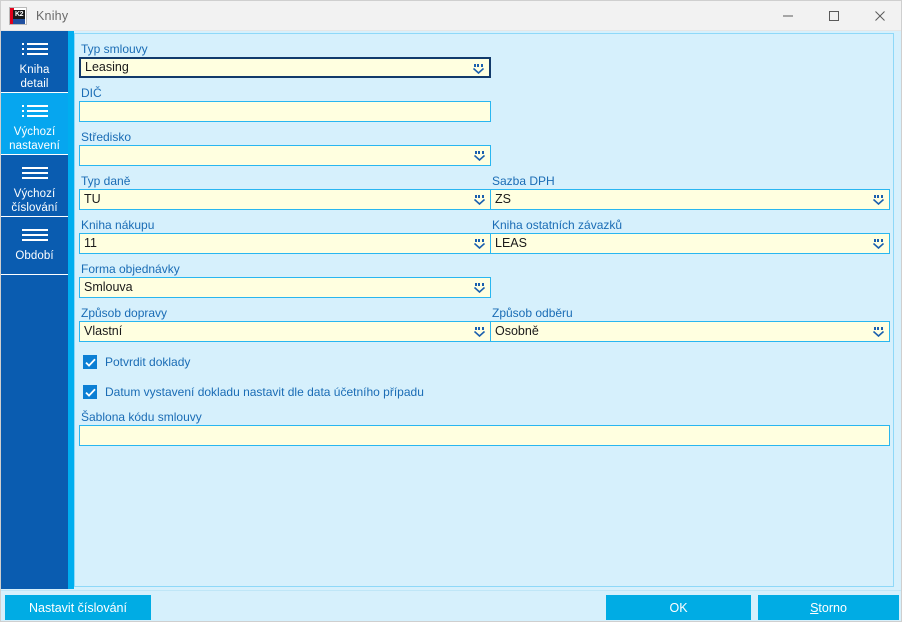 Image resolution: width=902 pixels, height=622 pixels. What do you see at coordinates (879, 16) in the screenshot?
I see `close-icon` at bounding box center [879, 16].